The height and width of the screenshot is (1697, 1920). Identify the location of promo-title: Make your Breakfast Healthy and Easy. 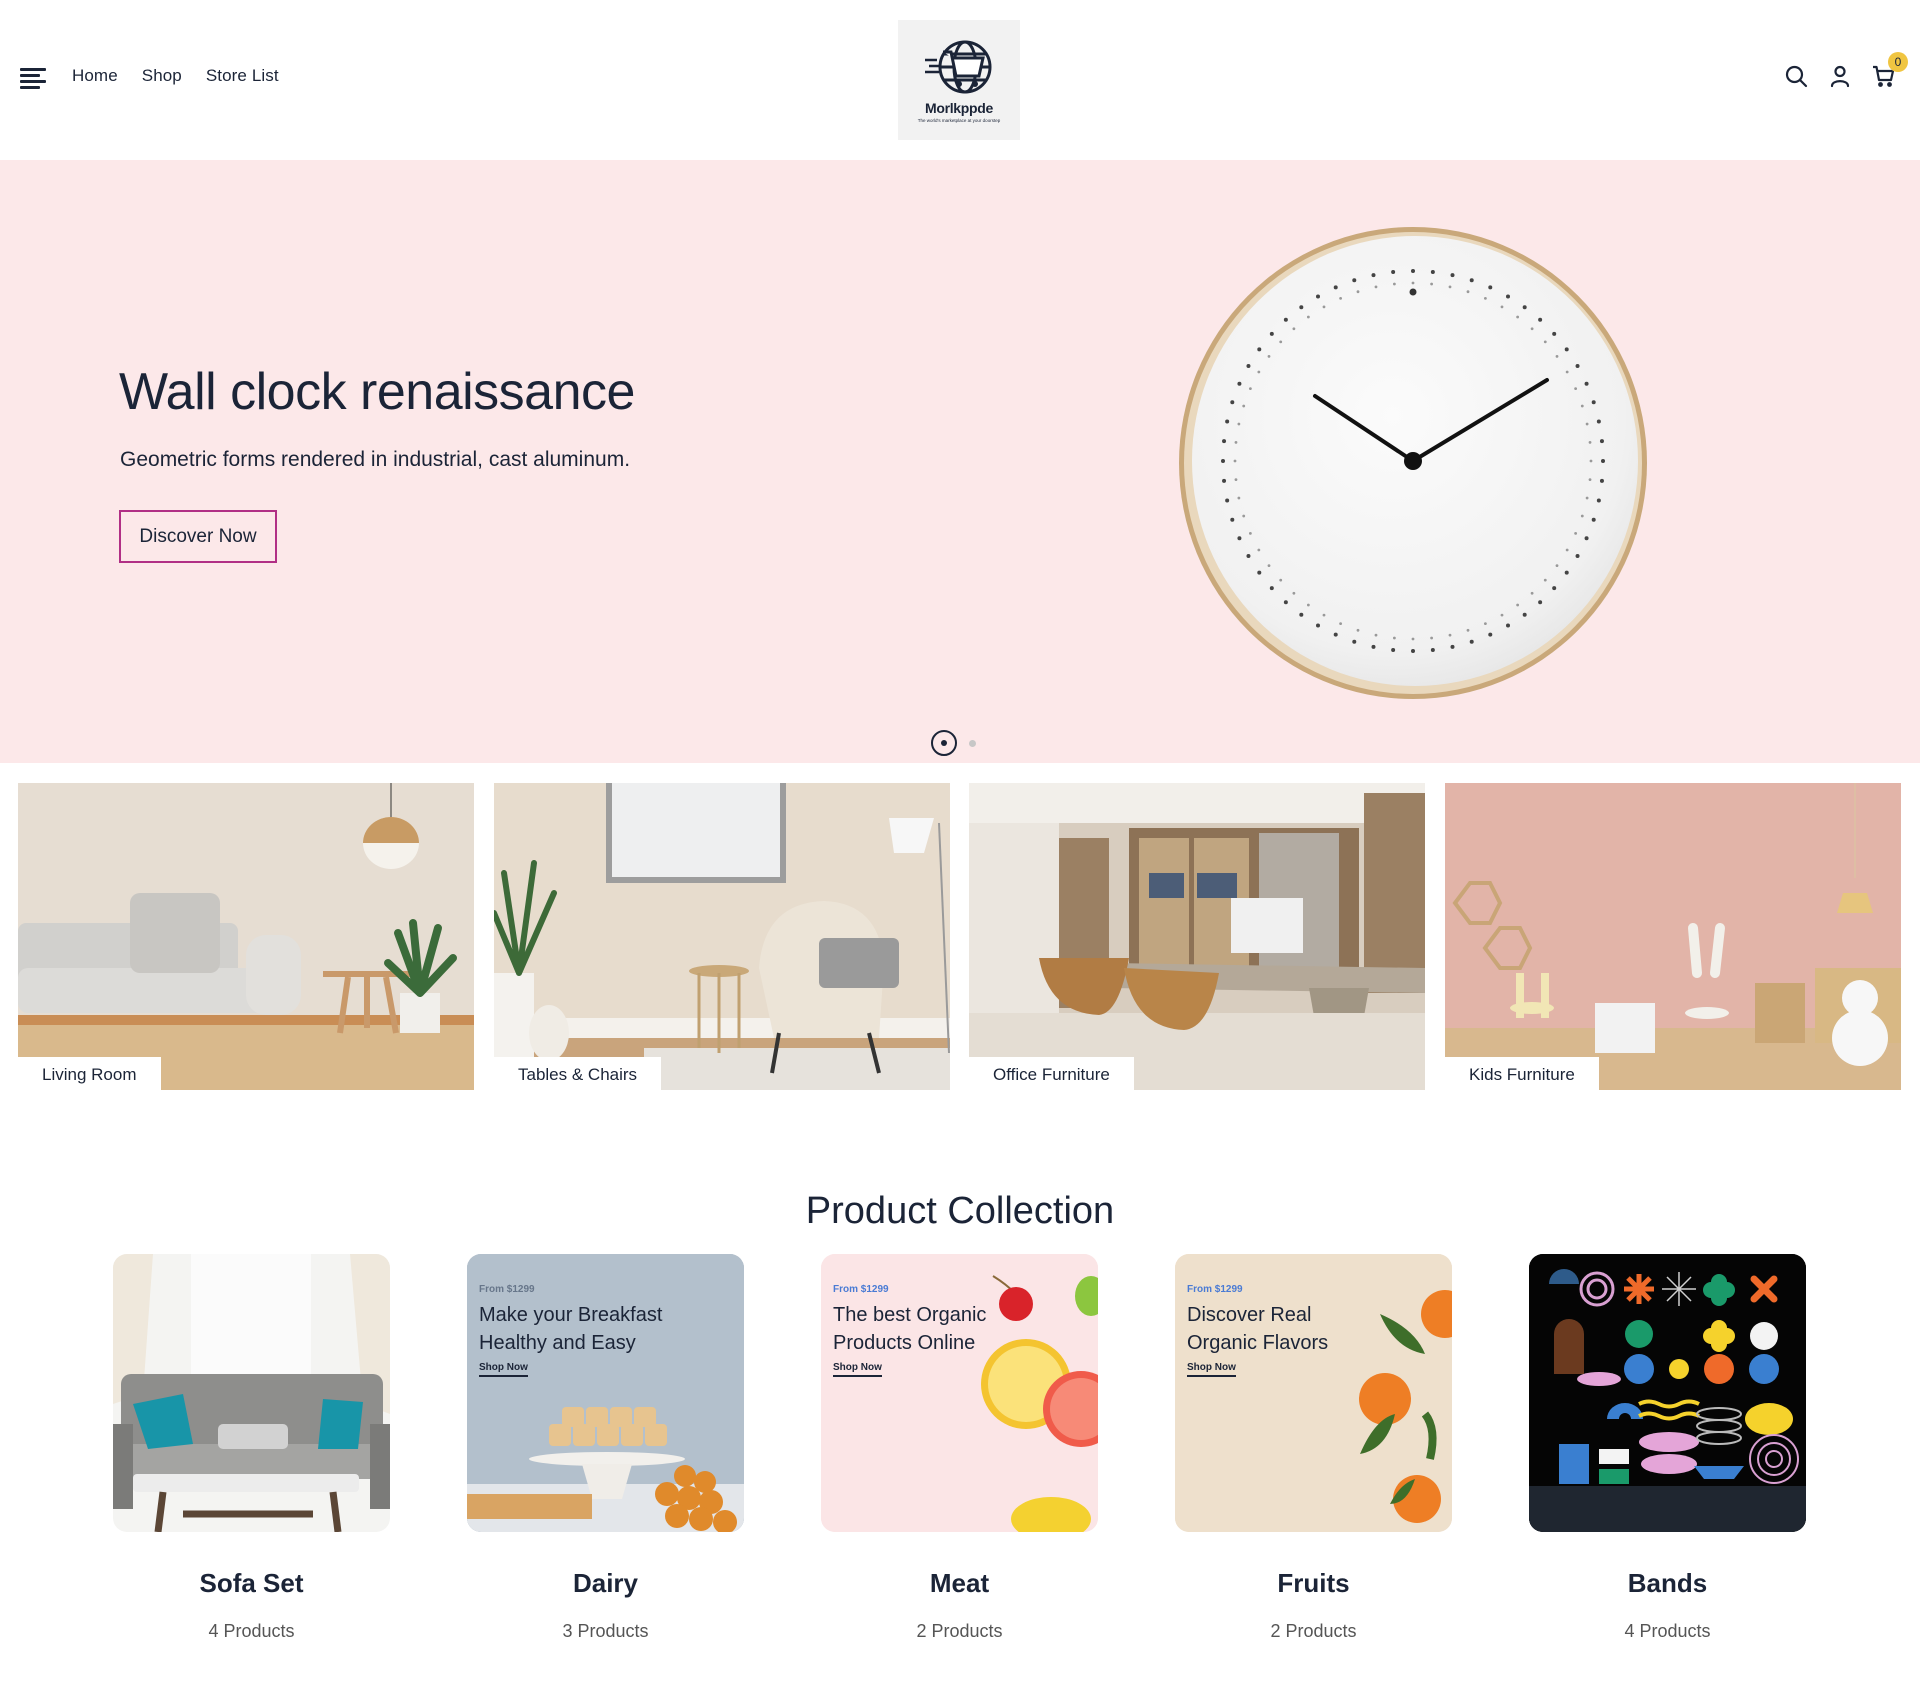
(570, 1329).